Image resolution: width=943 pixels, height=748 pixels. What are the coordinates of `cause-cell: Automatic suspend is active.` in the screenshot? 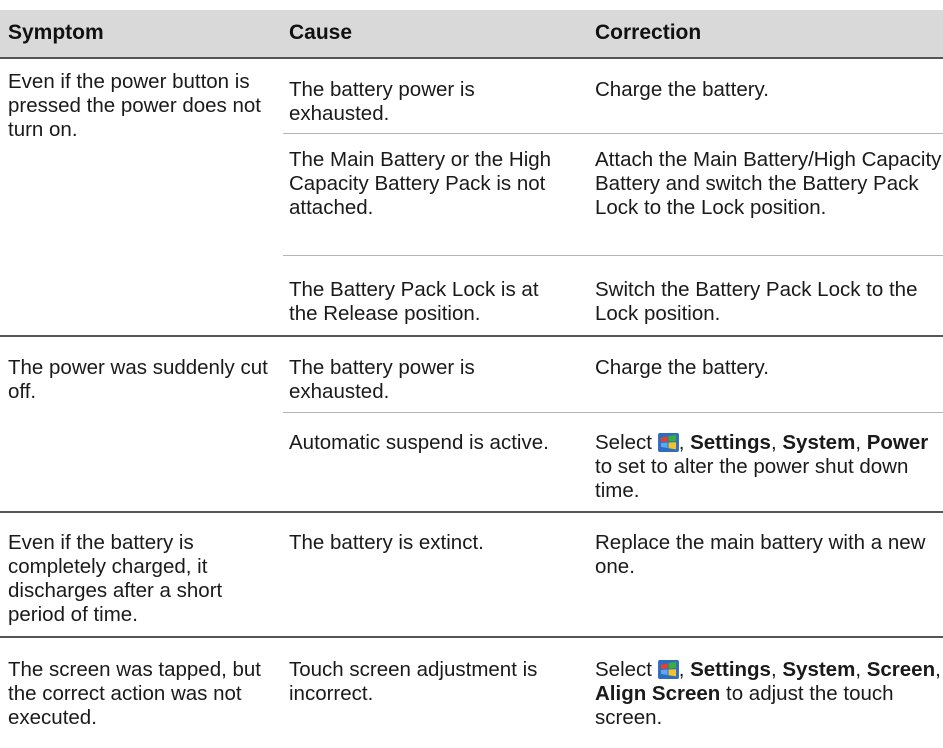 It's located at (419, 442).